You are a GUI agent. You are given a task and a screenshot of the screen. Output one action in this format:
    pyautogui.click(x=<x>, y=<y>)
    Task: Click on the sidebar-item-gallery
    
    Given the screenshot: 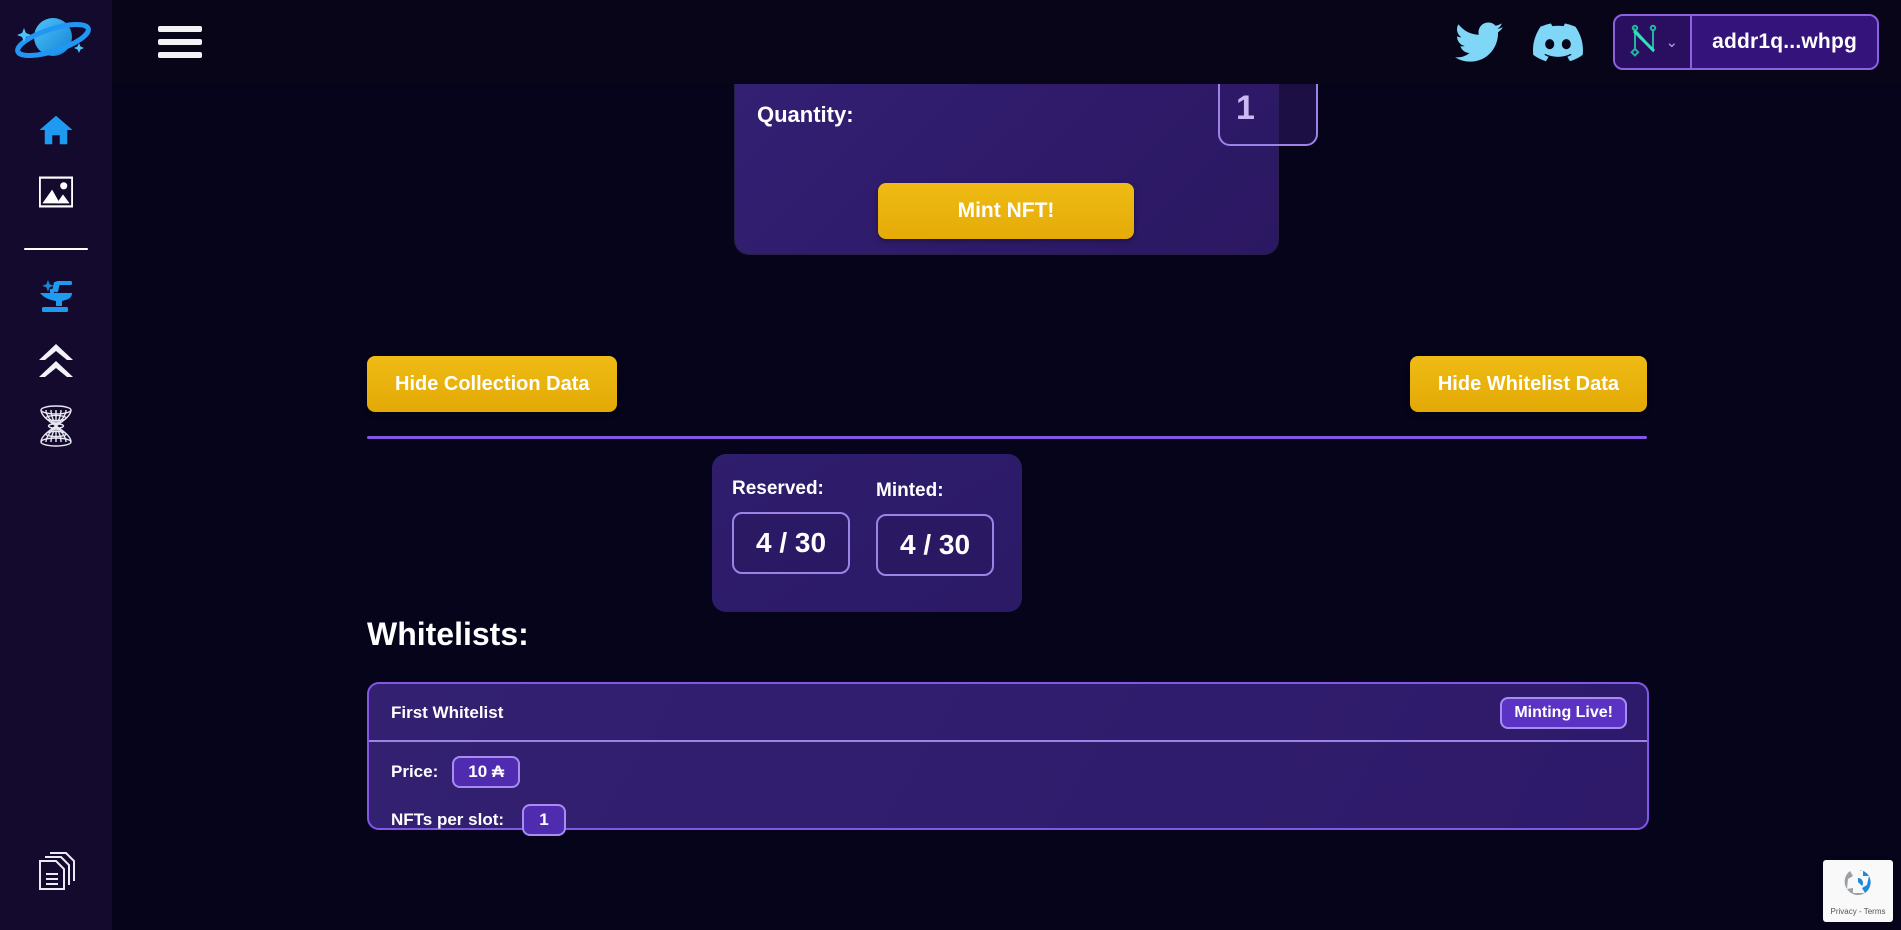 What is the action you would take?
    pyautogui.click(x=56, y=194)
    